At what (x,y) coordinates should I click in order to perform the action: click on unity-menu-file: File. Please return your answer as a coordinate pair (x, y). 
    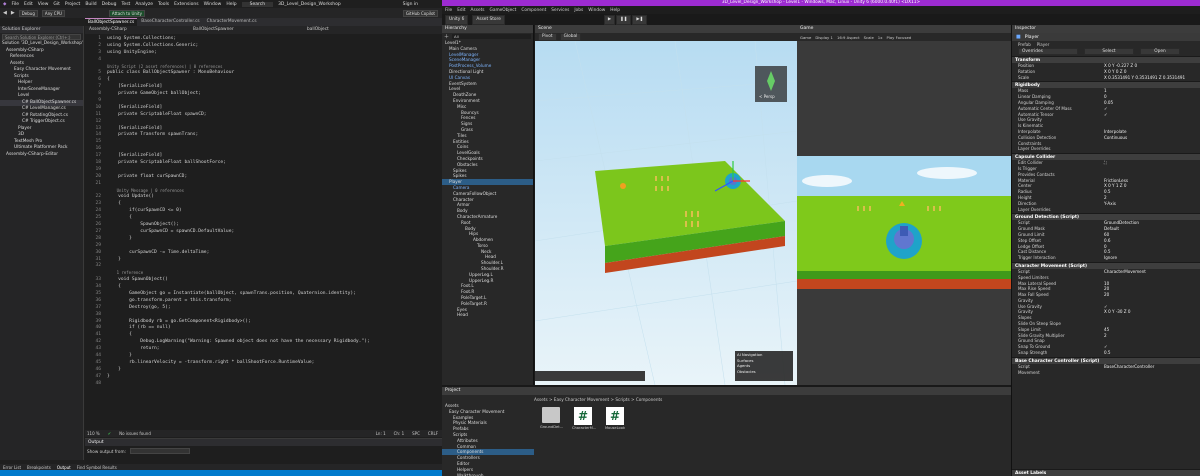
    Looking at the image, I should click on (448, 10).